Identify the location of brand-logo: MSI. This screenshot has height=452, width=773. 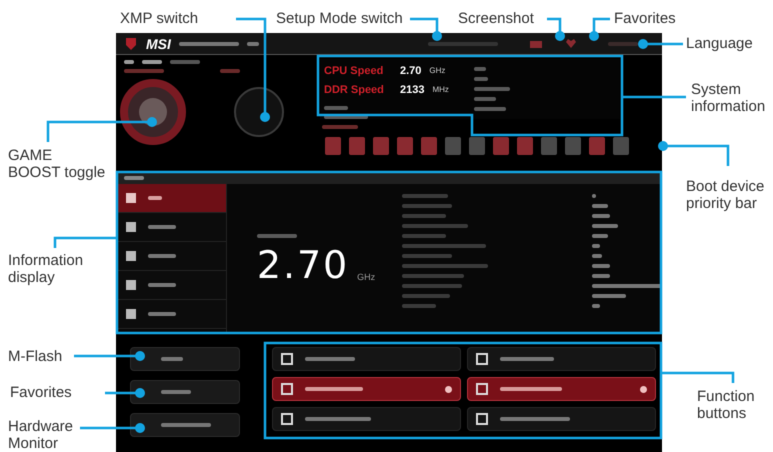
(158, 43).